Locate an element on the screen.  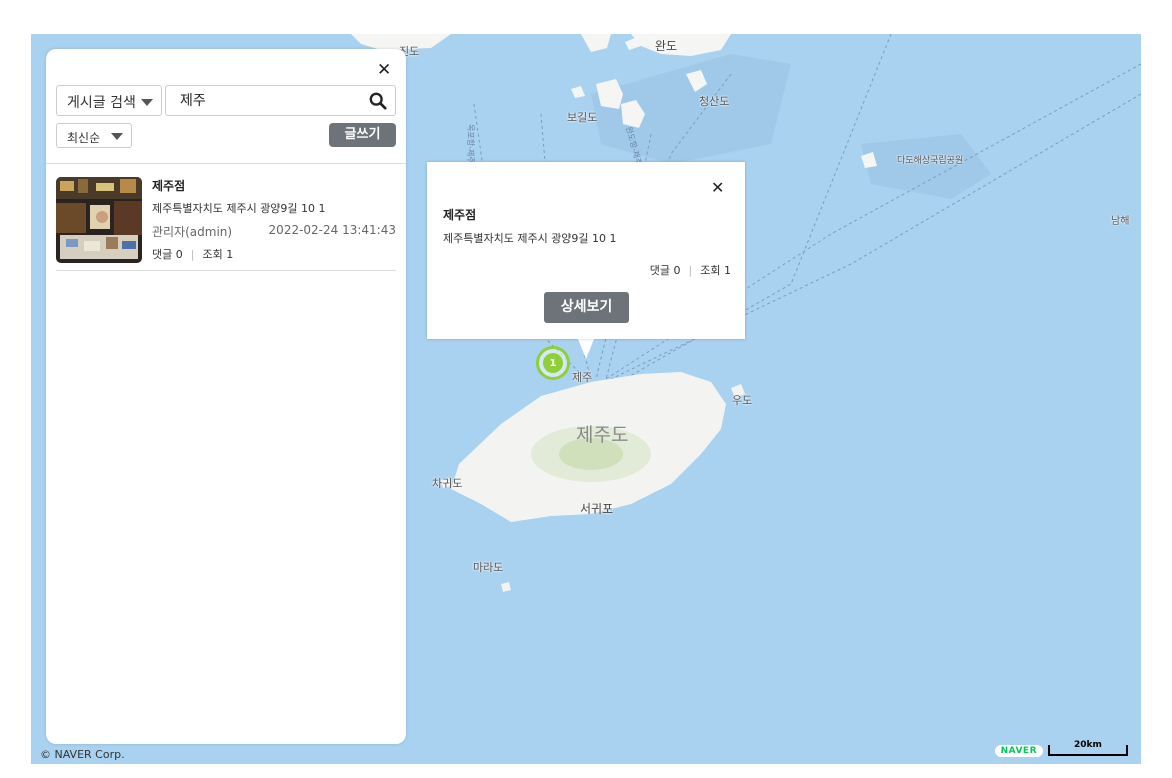
map-scale-bar: 20km is located at coordinates (1088, 748).